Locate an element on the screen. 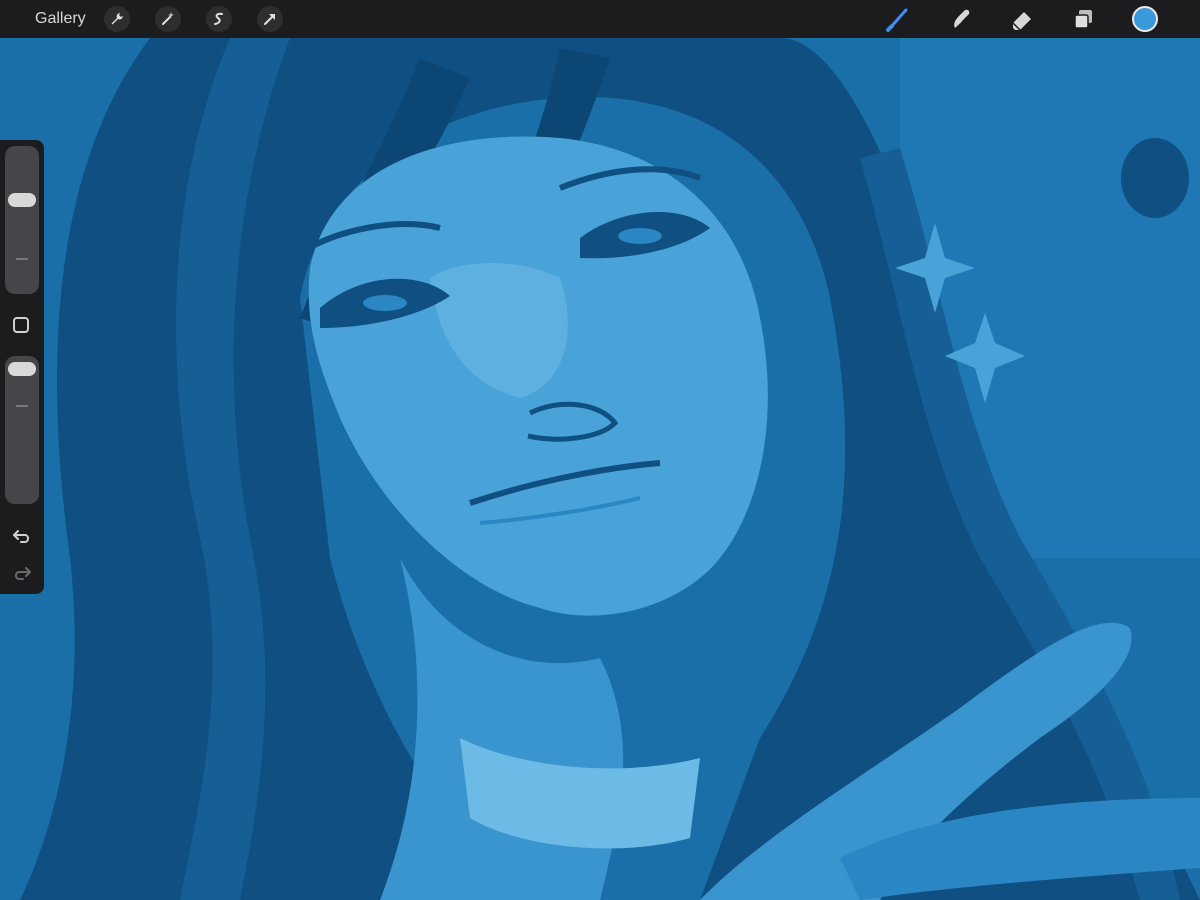 Image resolution: width=1200 pixels, height=900 pixels. redo-button is located at coordinates (22, 573).